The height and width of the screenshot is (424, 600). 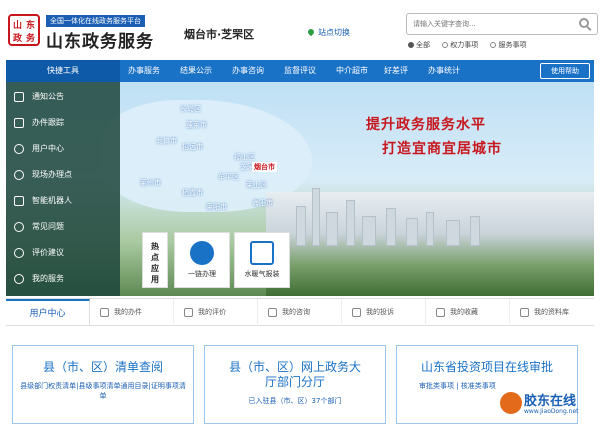 What do you see at coordinates (196, 125) in the screenshot?
I see `map-city-label: 蓬莱市` at bounding box center [196, 125].